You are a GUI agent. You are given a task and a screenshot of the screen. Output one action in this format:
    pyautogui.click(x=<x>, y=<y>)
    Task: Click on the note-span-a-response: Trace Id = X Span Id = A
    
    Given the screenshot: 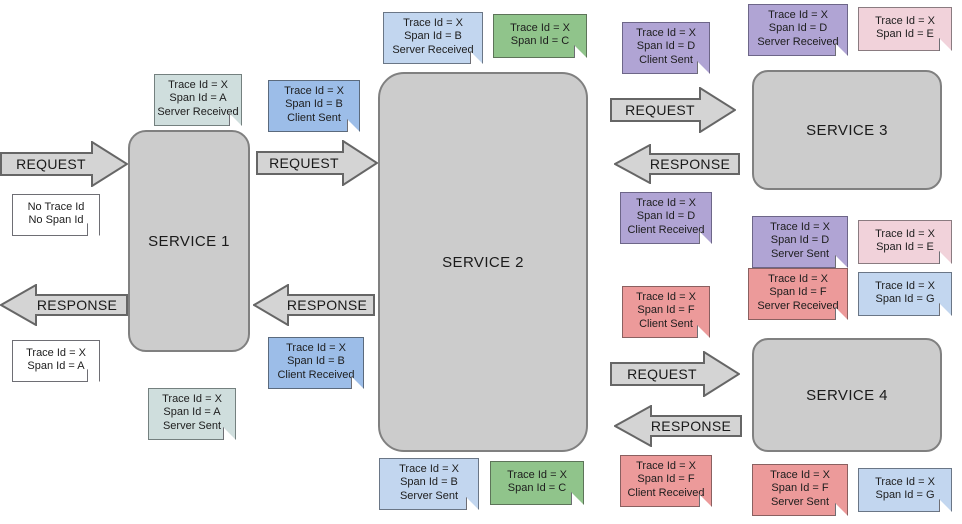 What is the action you would take?
    pyautogui.click(x=56, y=361)
    